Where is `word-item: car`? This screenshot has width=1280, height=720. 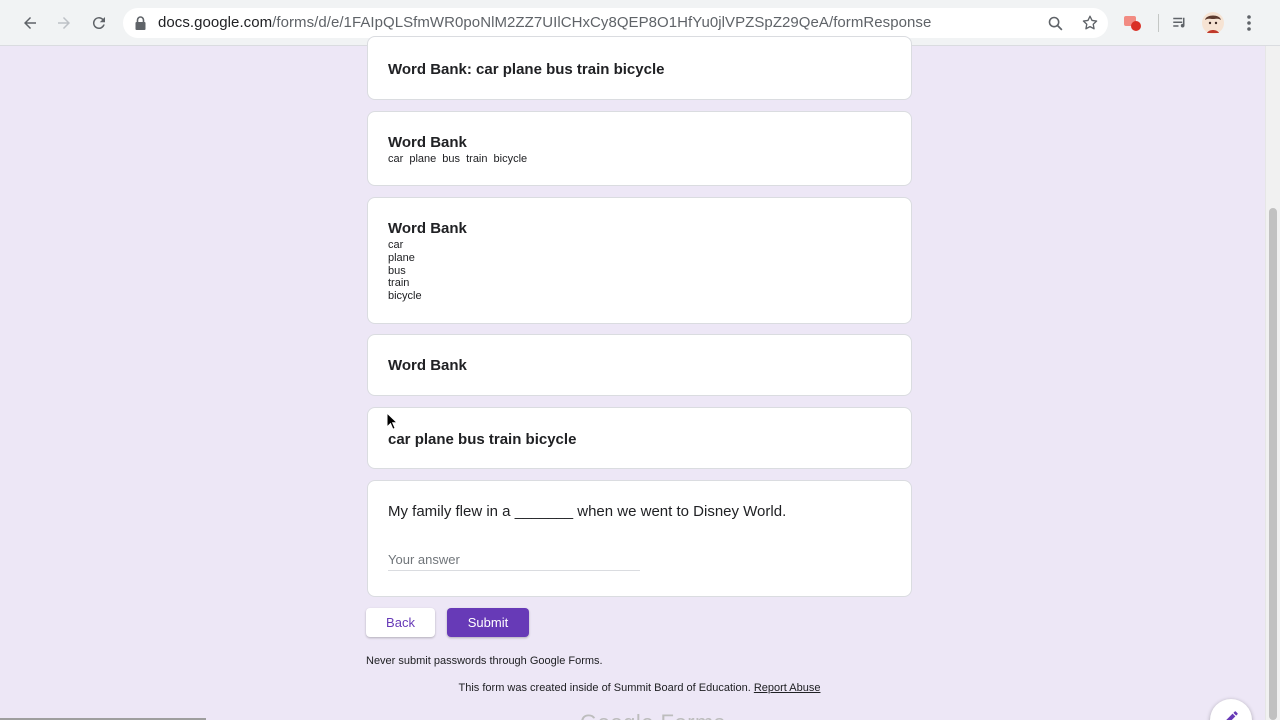 word-item: car is located at coordinates (396, 245).